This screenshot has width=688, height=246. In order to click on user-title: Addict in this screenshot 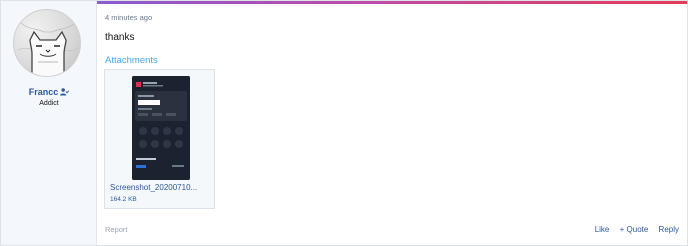, I will do `click(49, 103)`.